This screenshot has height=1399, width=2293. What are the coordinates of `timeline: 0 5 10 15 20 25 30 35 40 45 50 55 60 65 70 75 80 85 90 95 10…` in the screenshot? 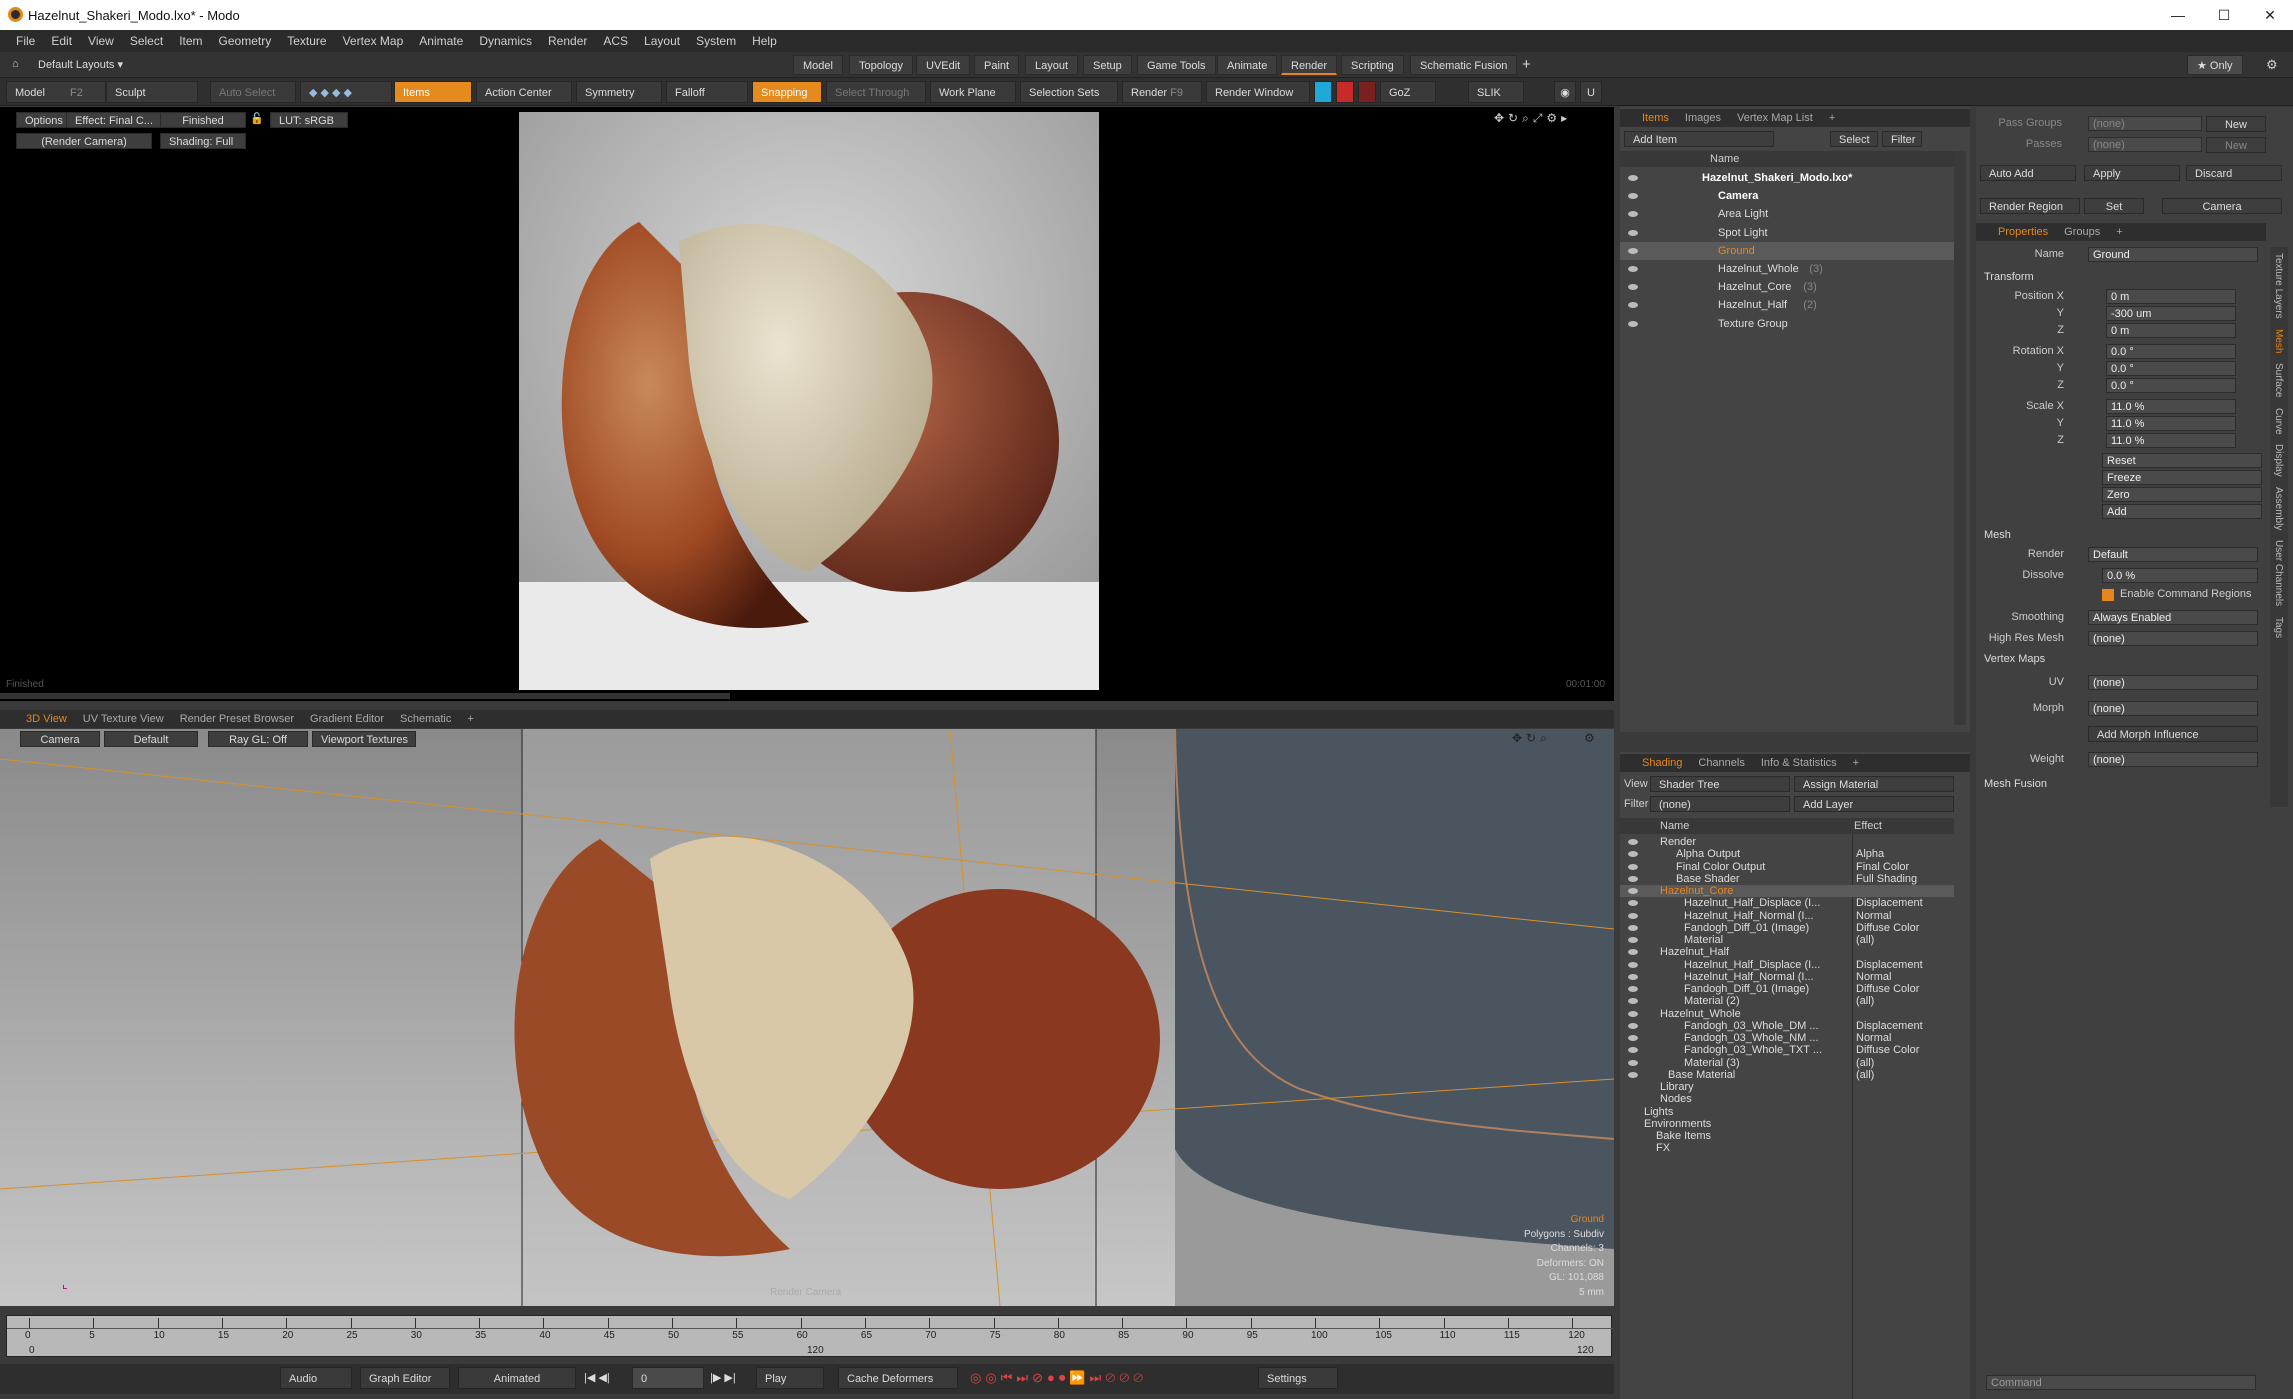 It's located at (809, 1336).